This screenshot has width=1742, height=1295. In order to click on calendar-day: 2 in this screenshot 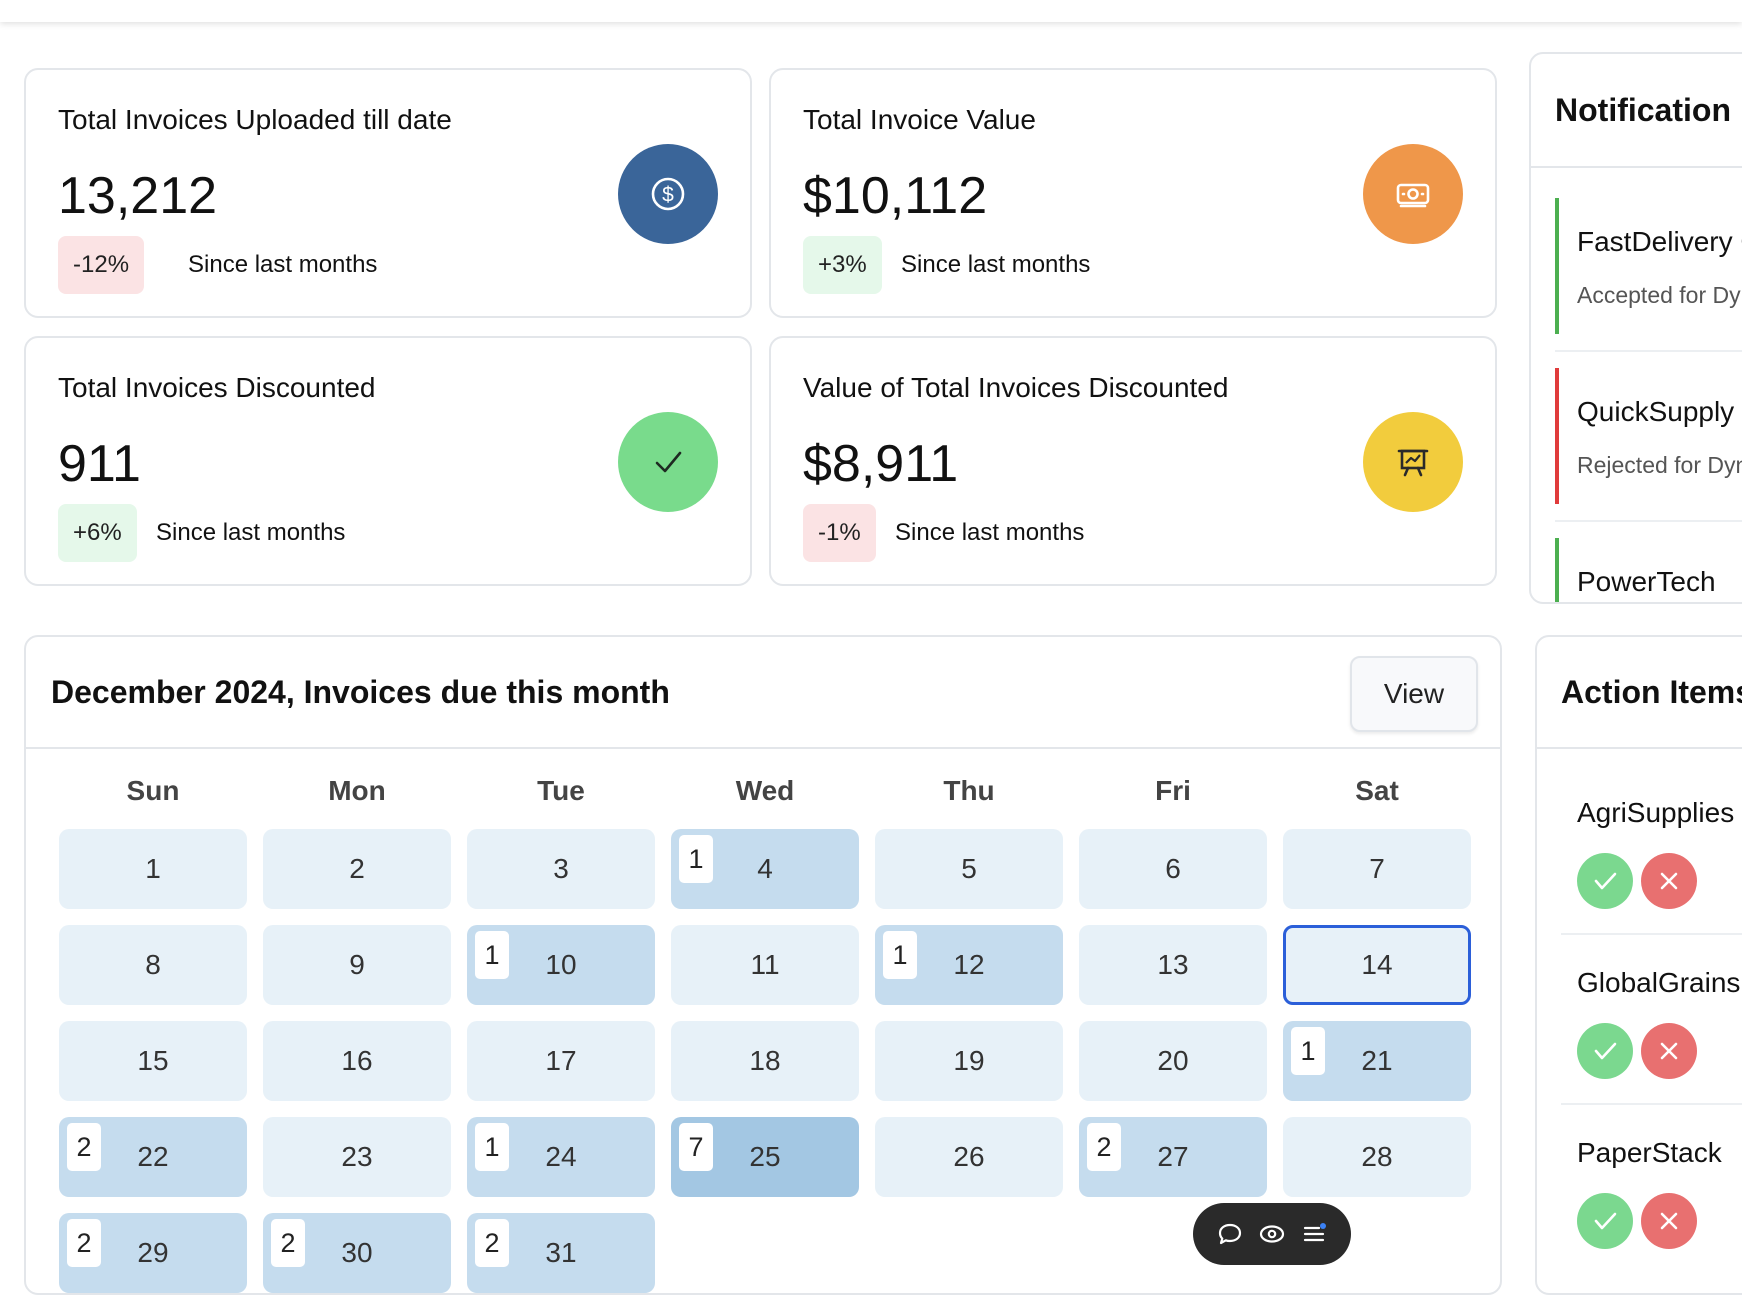, I will do `click(357, 869)`.